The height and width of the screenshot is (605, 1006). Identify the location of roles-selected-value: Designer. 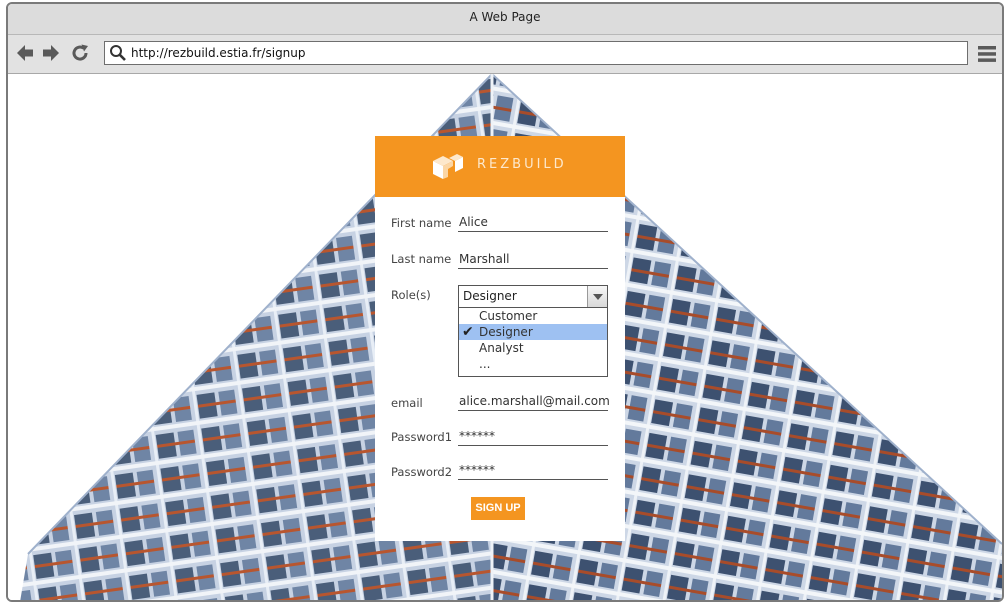
(490, 296).